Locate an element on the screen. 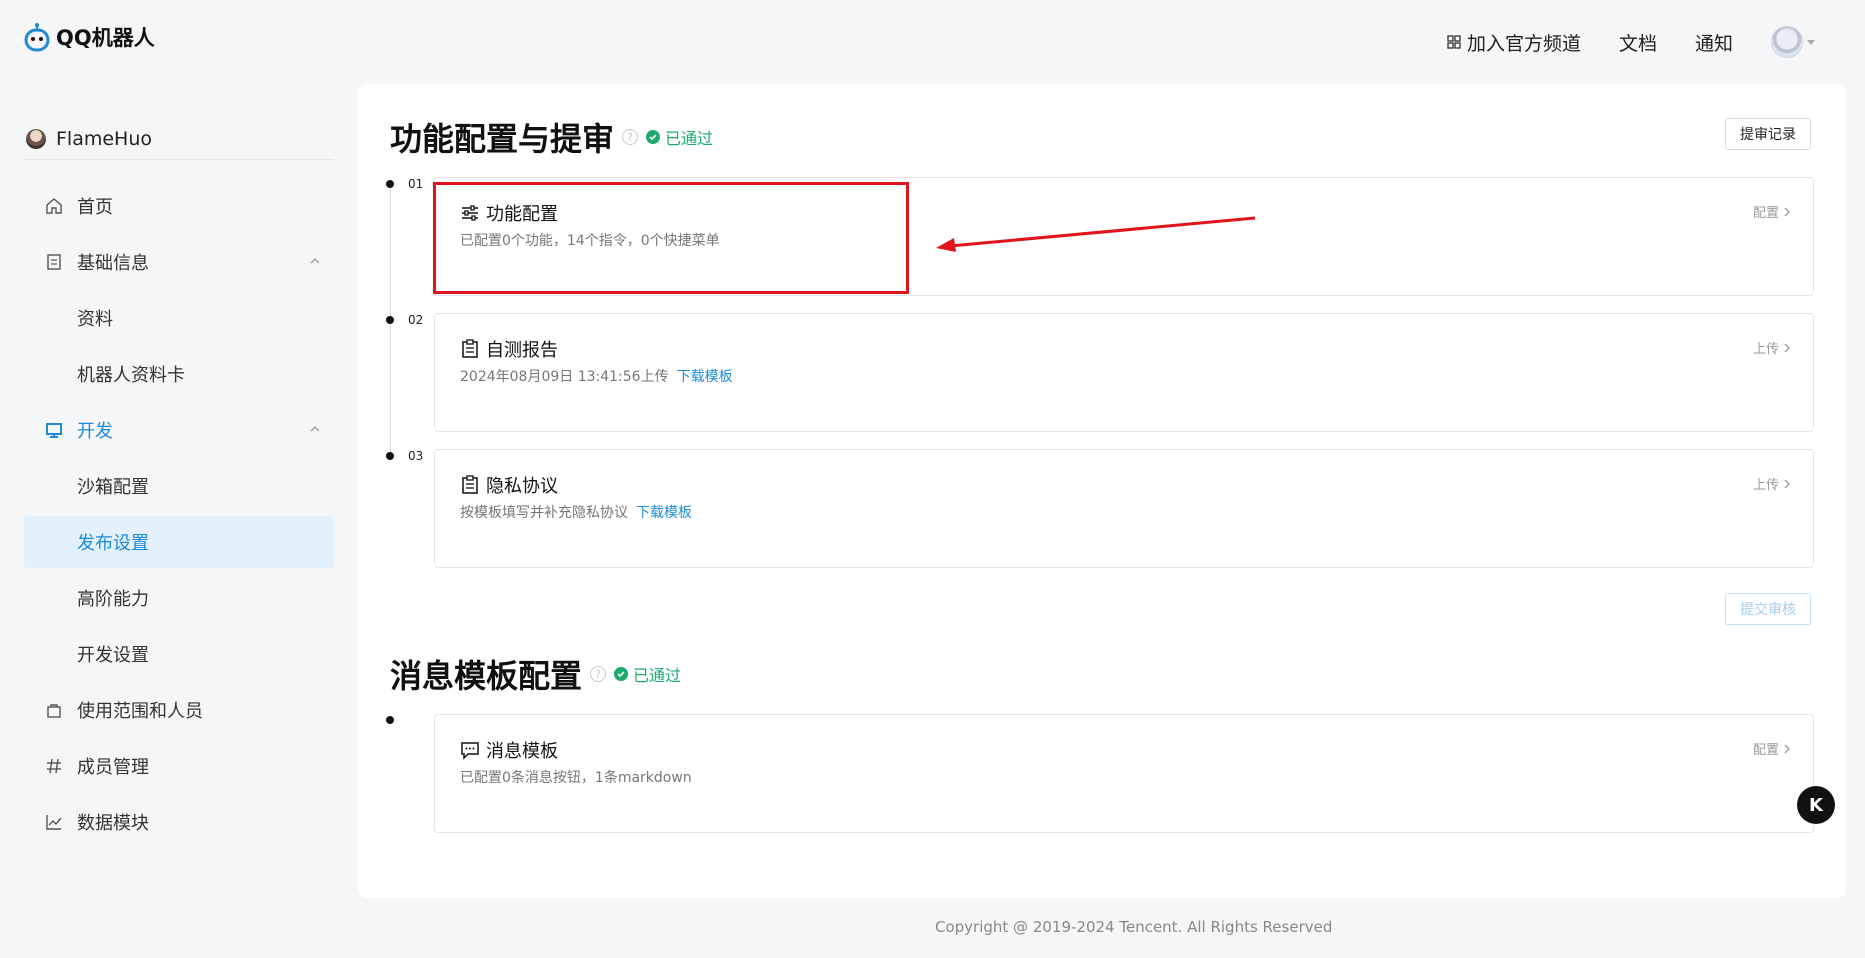 The height and width of the screenshot is (958, 1865). submit-review-button: 提交审核 is located at coordinates (1768, 609).